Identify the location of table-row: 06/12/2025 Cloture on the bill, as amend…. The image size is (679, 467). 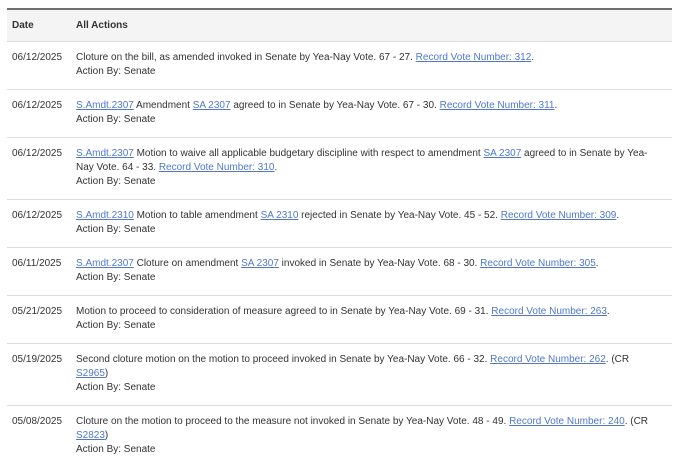
(339, 66).